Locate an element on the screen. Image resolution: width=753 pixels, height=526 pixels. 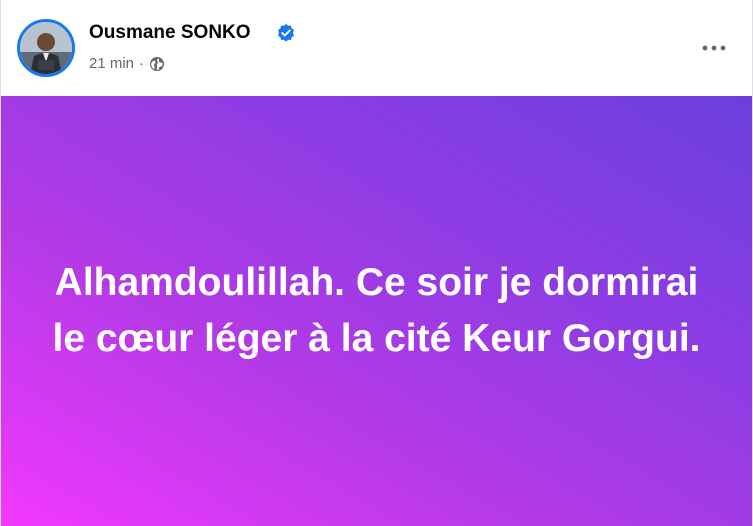
post-meta: 21 min · is located at coordinates (127, 63).